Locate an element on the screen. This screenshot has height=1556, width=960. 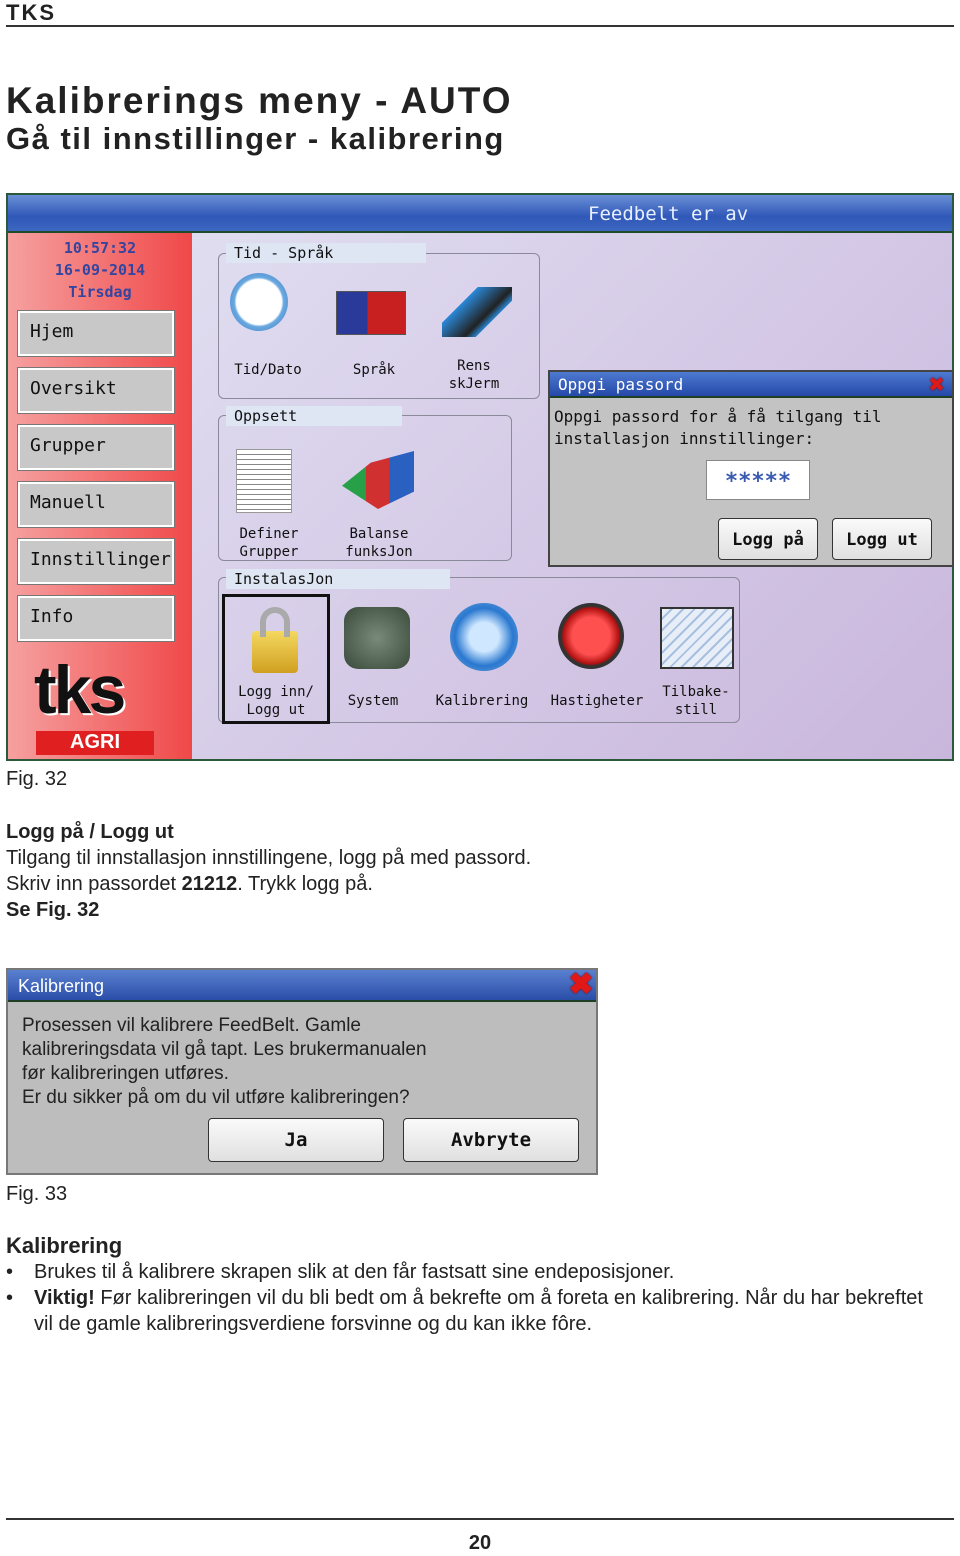
menu-innstillinger: Innstillinger is located at coordinates (96, 561).